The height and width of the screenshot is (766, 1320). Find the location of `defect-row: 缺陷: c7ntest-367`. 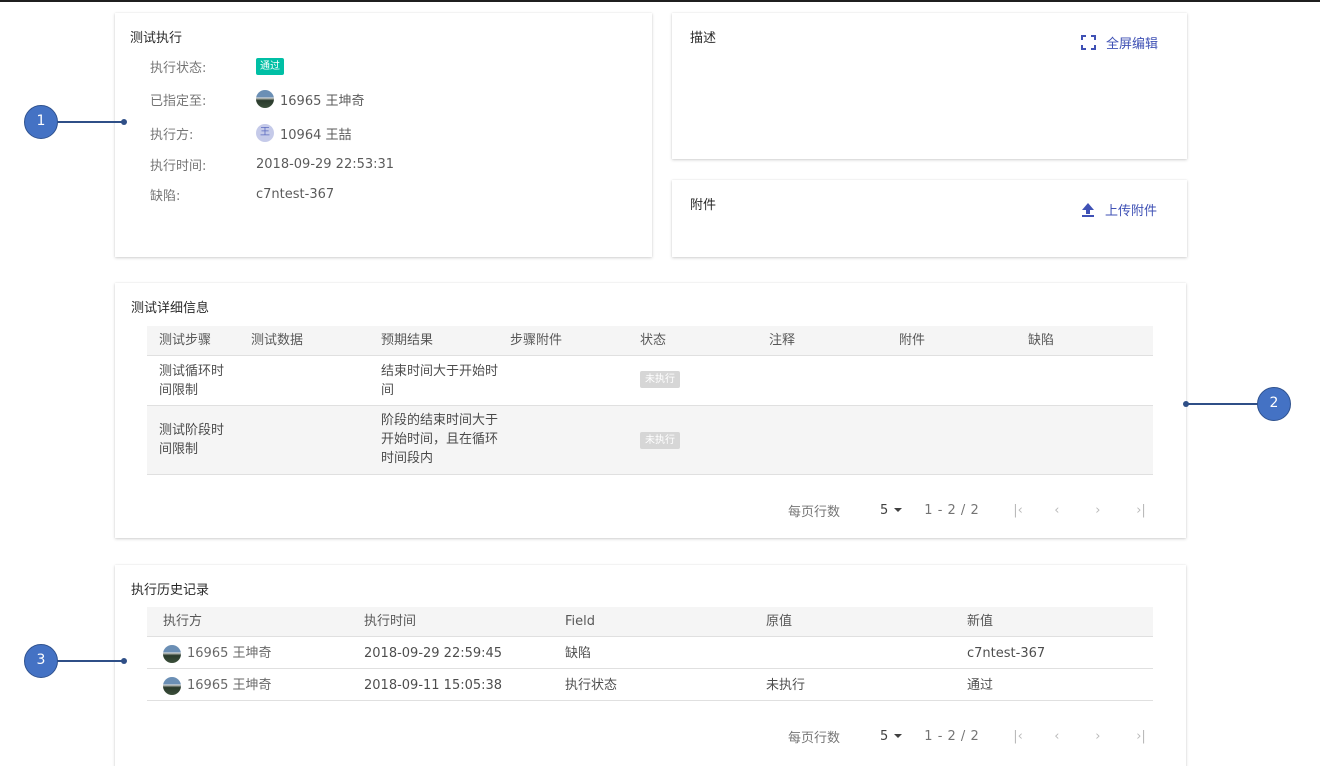

defect-row: 缺陷: c7ntest-367 is located at coordinates (242, 194).